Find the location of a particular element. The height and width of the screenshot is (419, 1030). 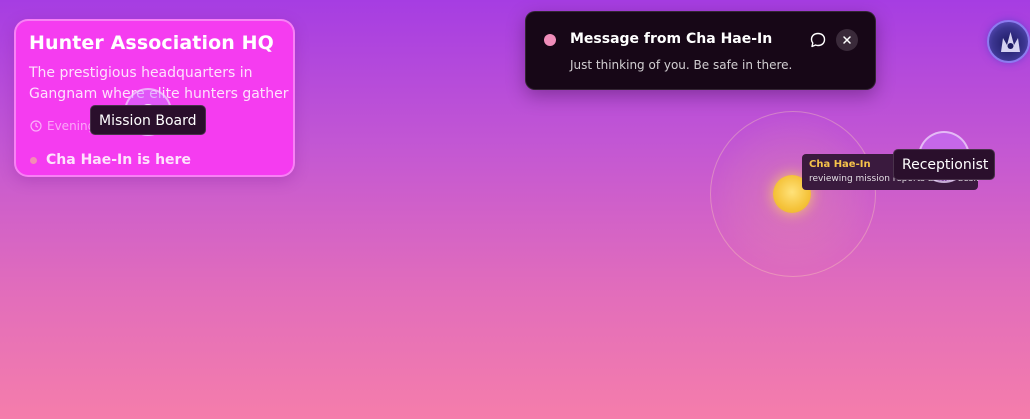

presence-dot is located at coordinates (33, 160).